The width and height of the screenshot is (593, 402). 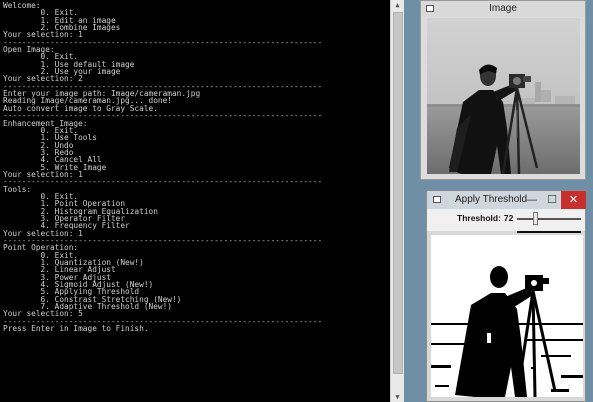 I want to click on threshold-window-titlebar: Apply Threshold — ☐ ✕, so click(x=506, y=200).